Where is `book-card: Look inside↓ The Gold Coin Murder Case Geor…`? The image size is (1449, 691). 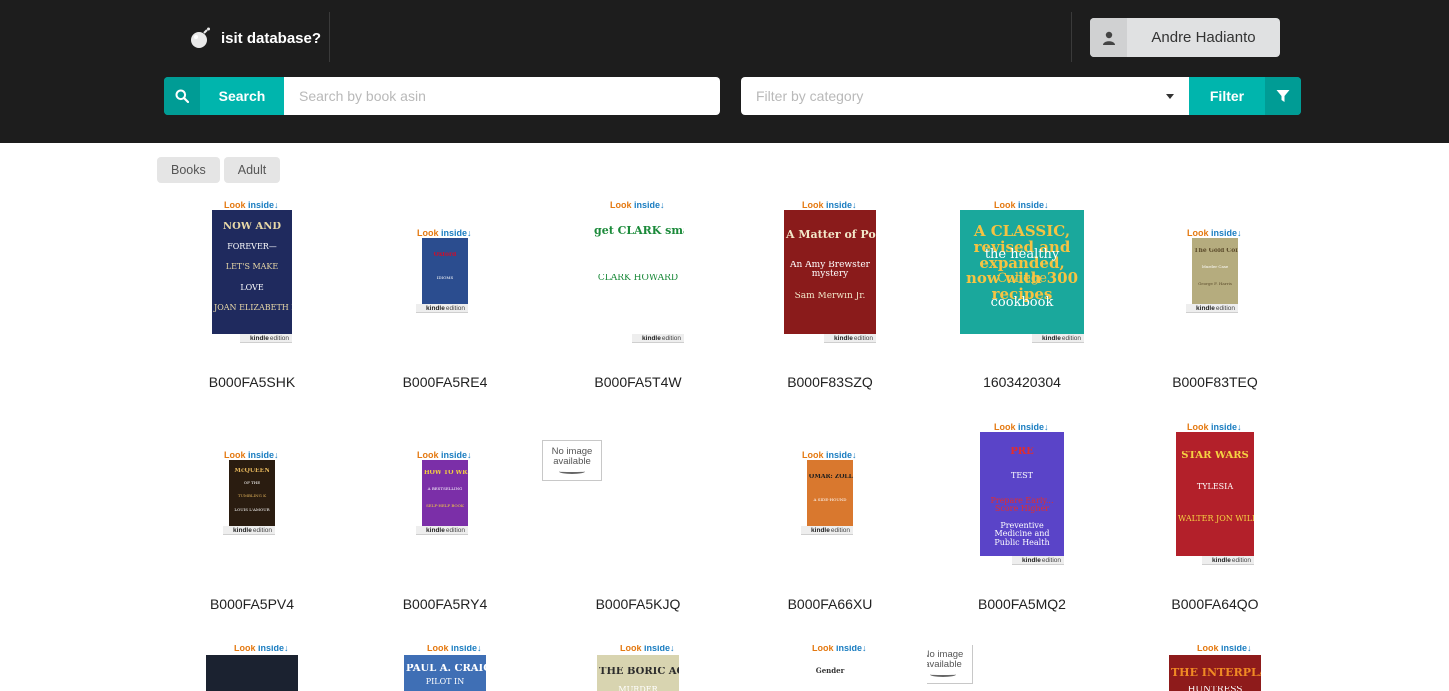 book-card: Look inside↓ The Gold Coin Murder Case Geor… is located at coordinates (1215, 305).